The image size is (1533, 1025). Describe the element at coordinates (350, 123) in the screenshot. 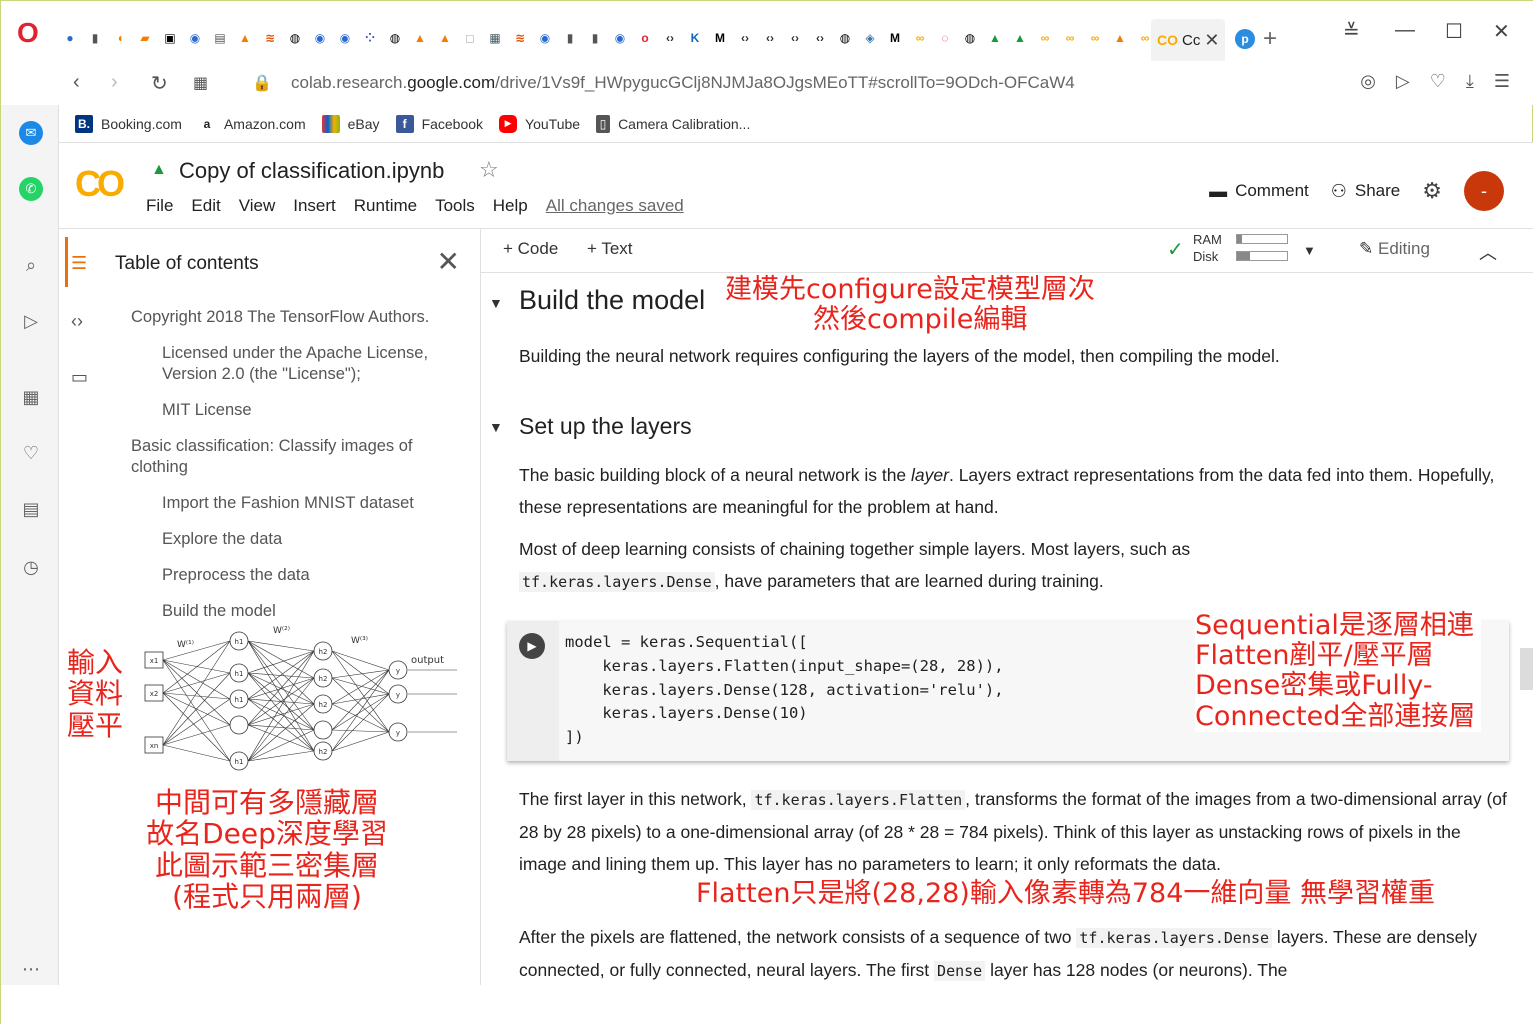

I see `bookmark-ebay: eBay` at that location.